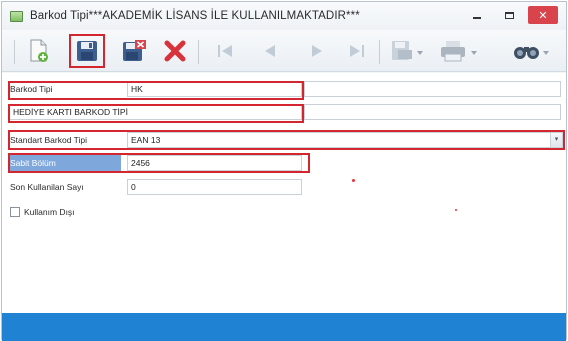 Image resolution: width=568 pixels, height=341 pixels. I want to click on save-close-icon, so click(134, 50).